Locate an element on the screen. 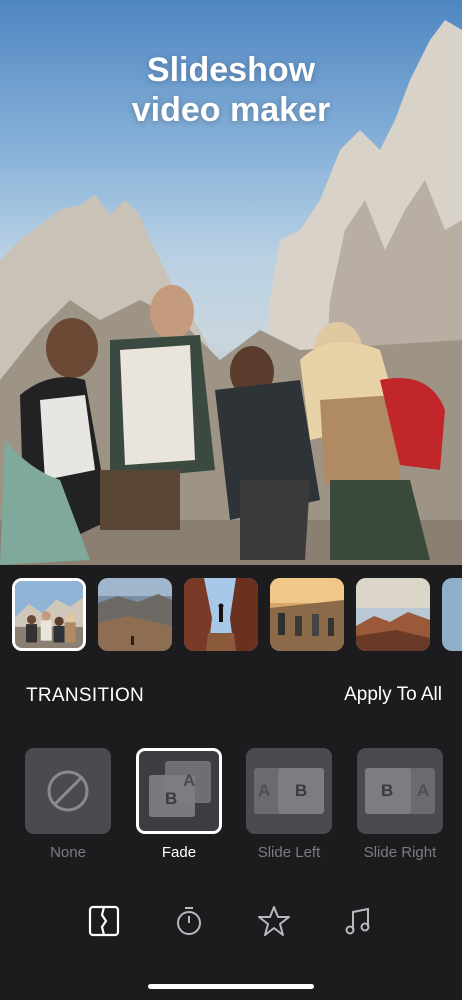 The height and width of the screenshot is (1000, 462). transition-header: TRANSITION Apply To All is located at coordinates (231, 697).